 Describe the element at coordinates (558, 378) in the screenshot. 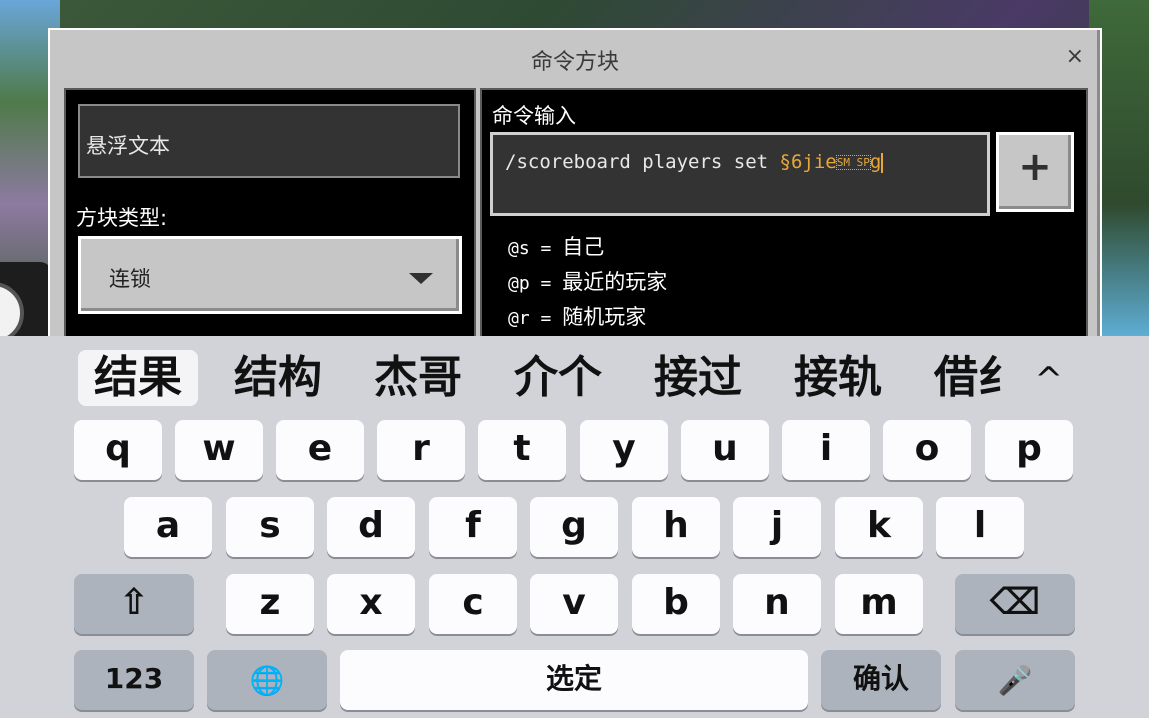

I see `candidate-word: 介个` at that location.